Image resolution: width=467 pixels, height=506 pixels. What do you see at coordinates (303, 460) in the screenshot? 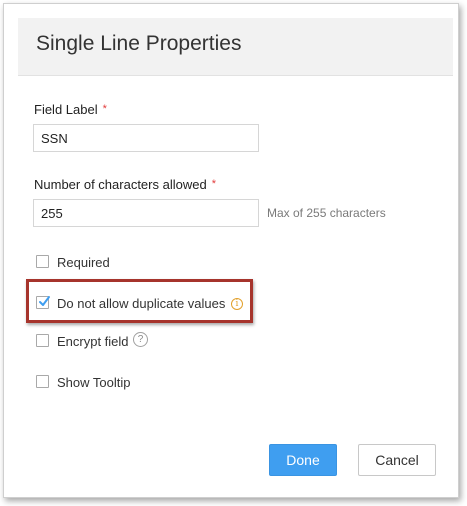
I see `done-button: Done` at bounding box center [303, 460].